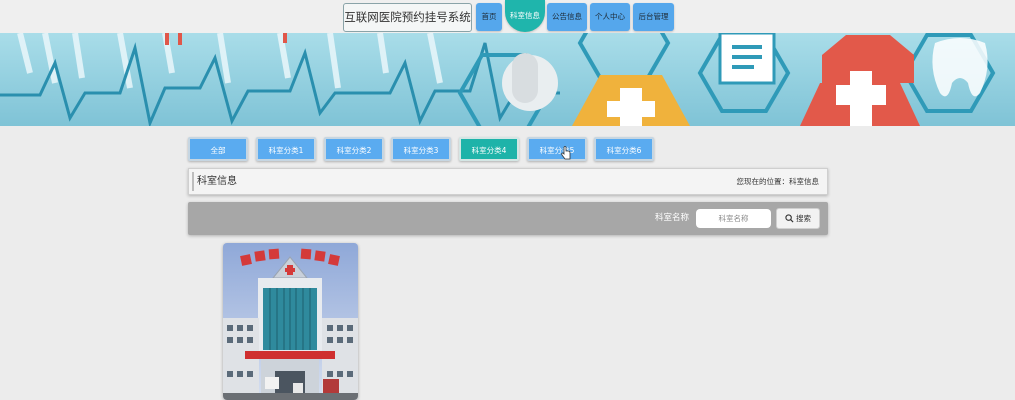 The image size is (1015, 400). What do you see at coordinates (421, 149) in the screenshot?
I see `category-tab-3: 科室分类3` at bounding box center [421, 149].